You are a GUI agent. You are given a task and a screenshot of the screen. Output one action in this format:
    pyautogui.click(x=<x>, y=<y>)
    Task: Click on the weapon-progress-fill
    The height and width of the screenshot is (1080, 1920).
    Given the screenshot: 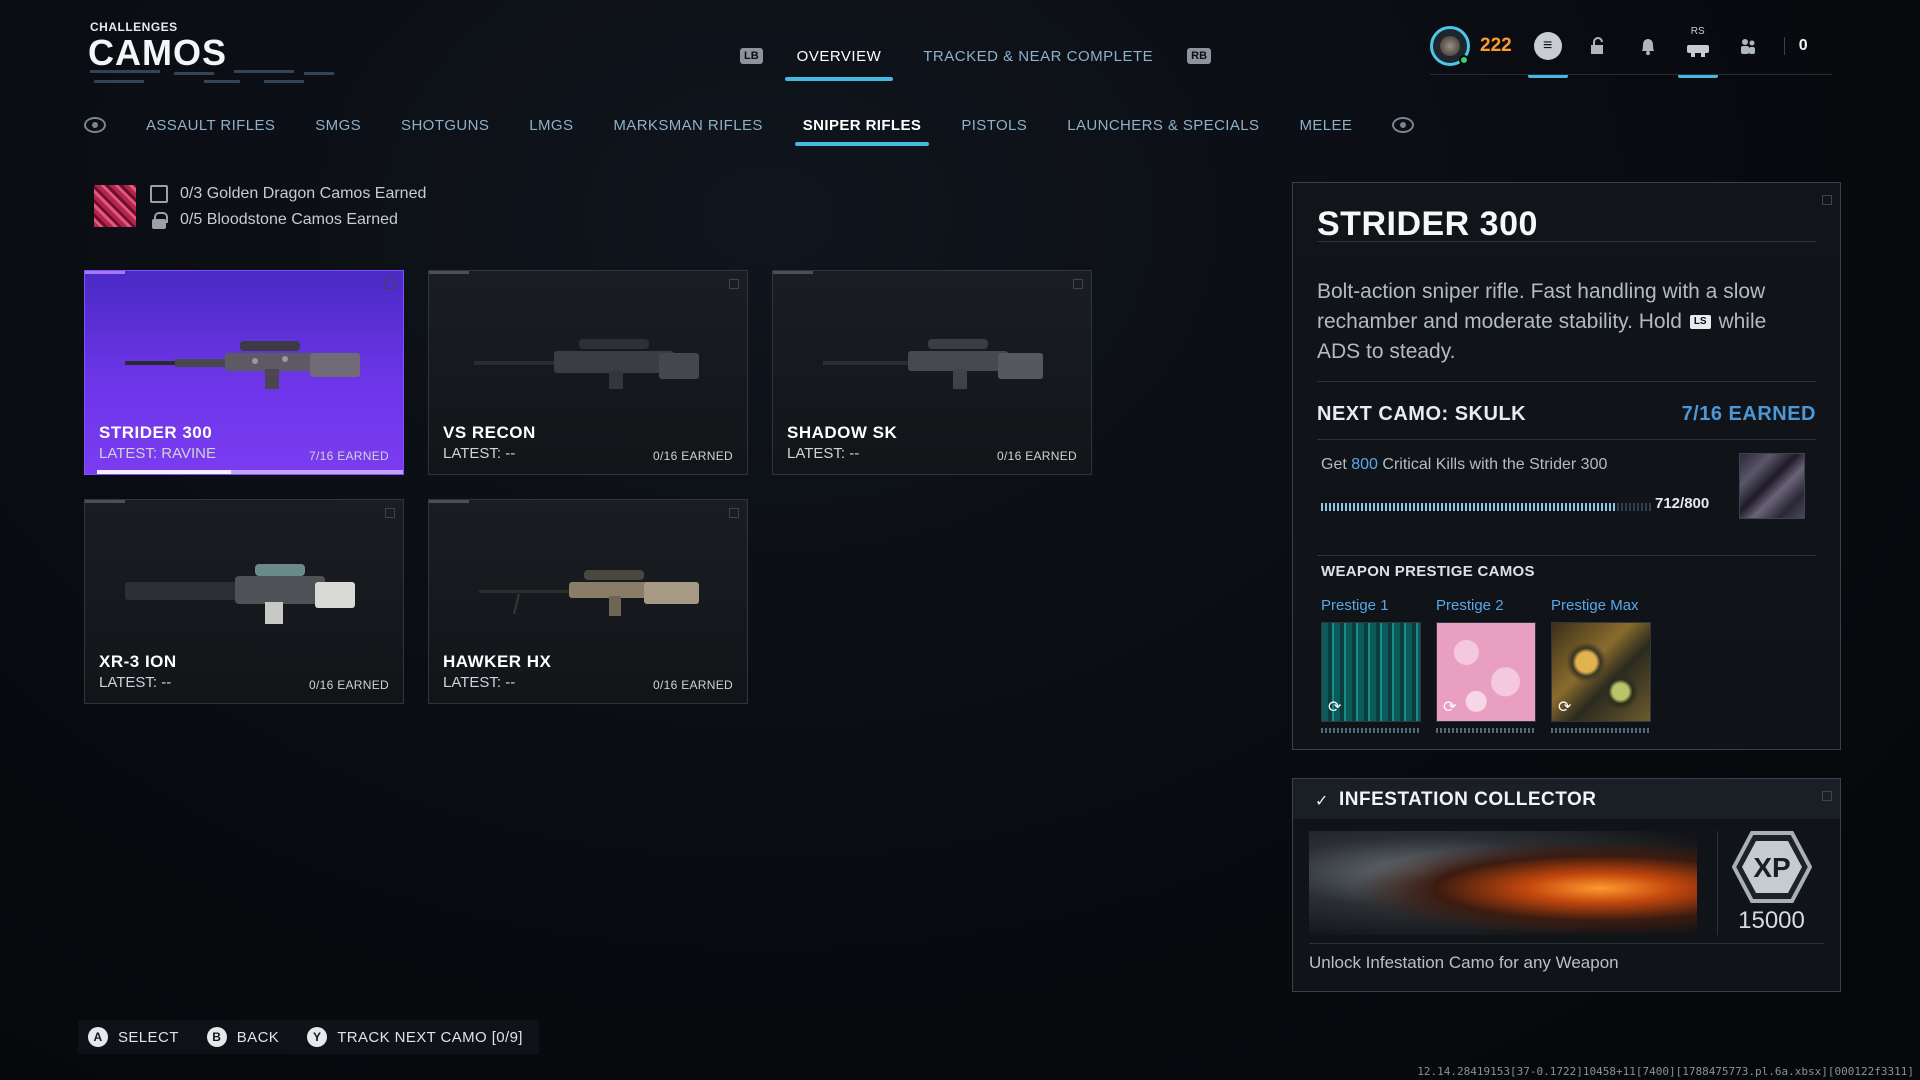 What is the action you would take?
    pyautogui.click(x=164, y=472)
    